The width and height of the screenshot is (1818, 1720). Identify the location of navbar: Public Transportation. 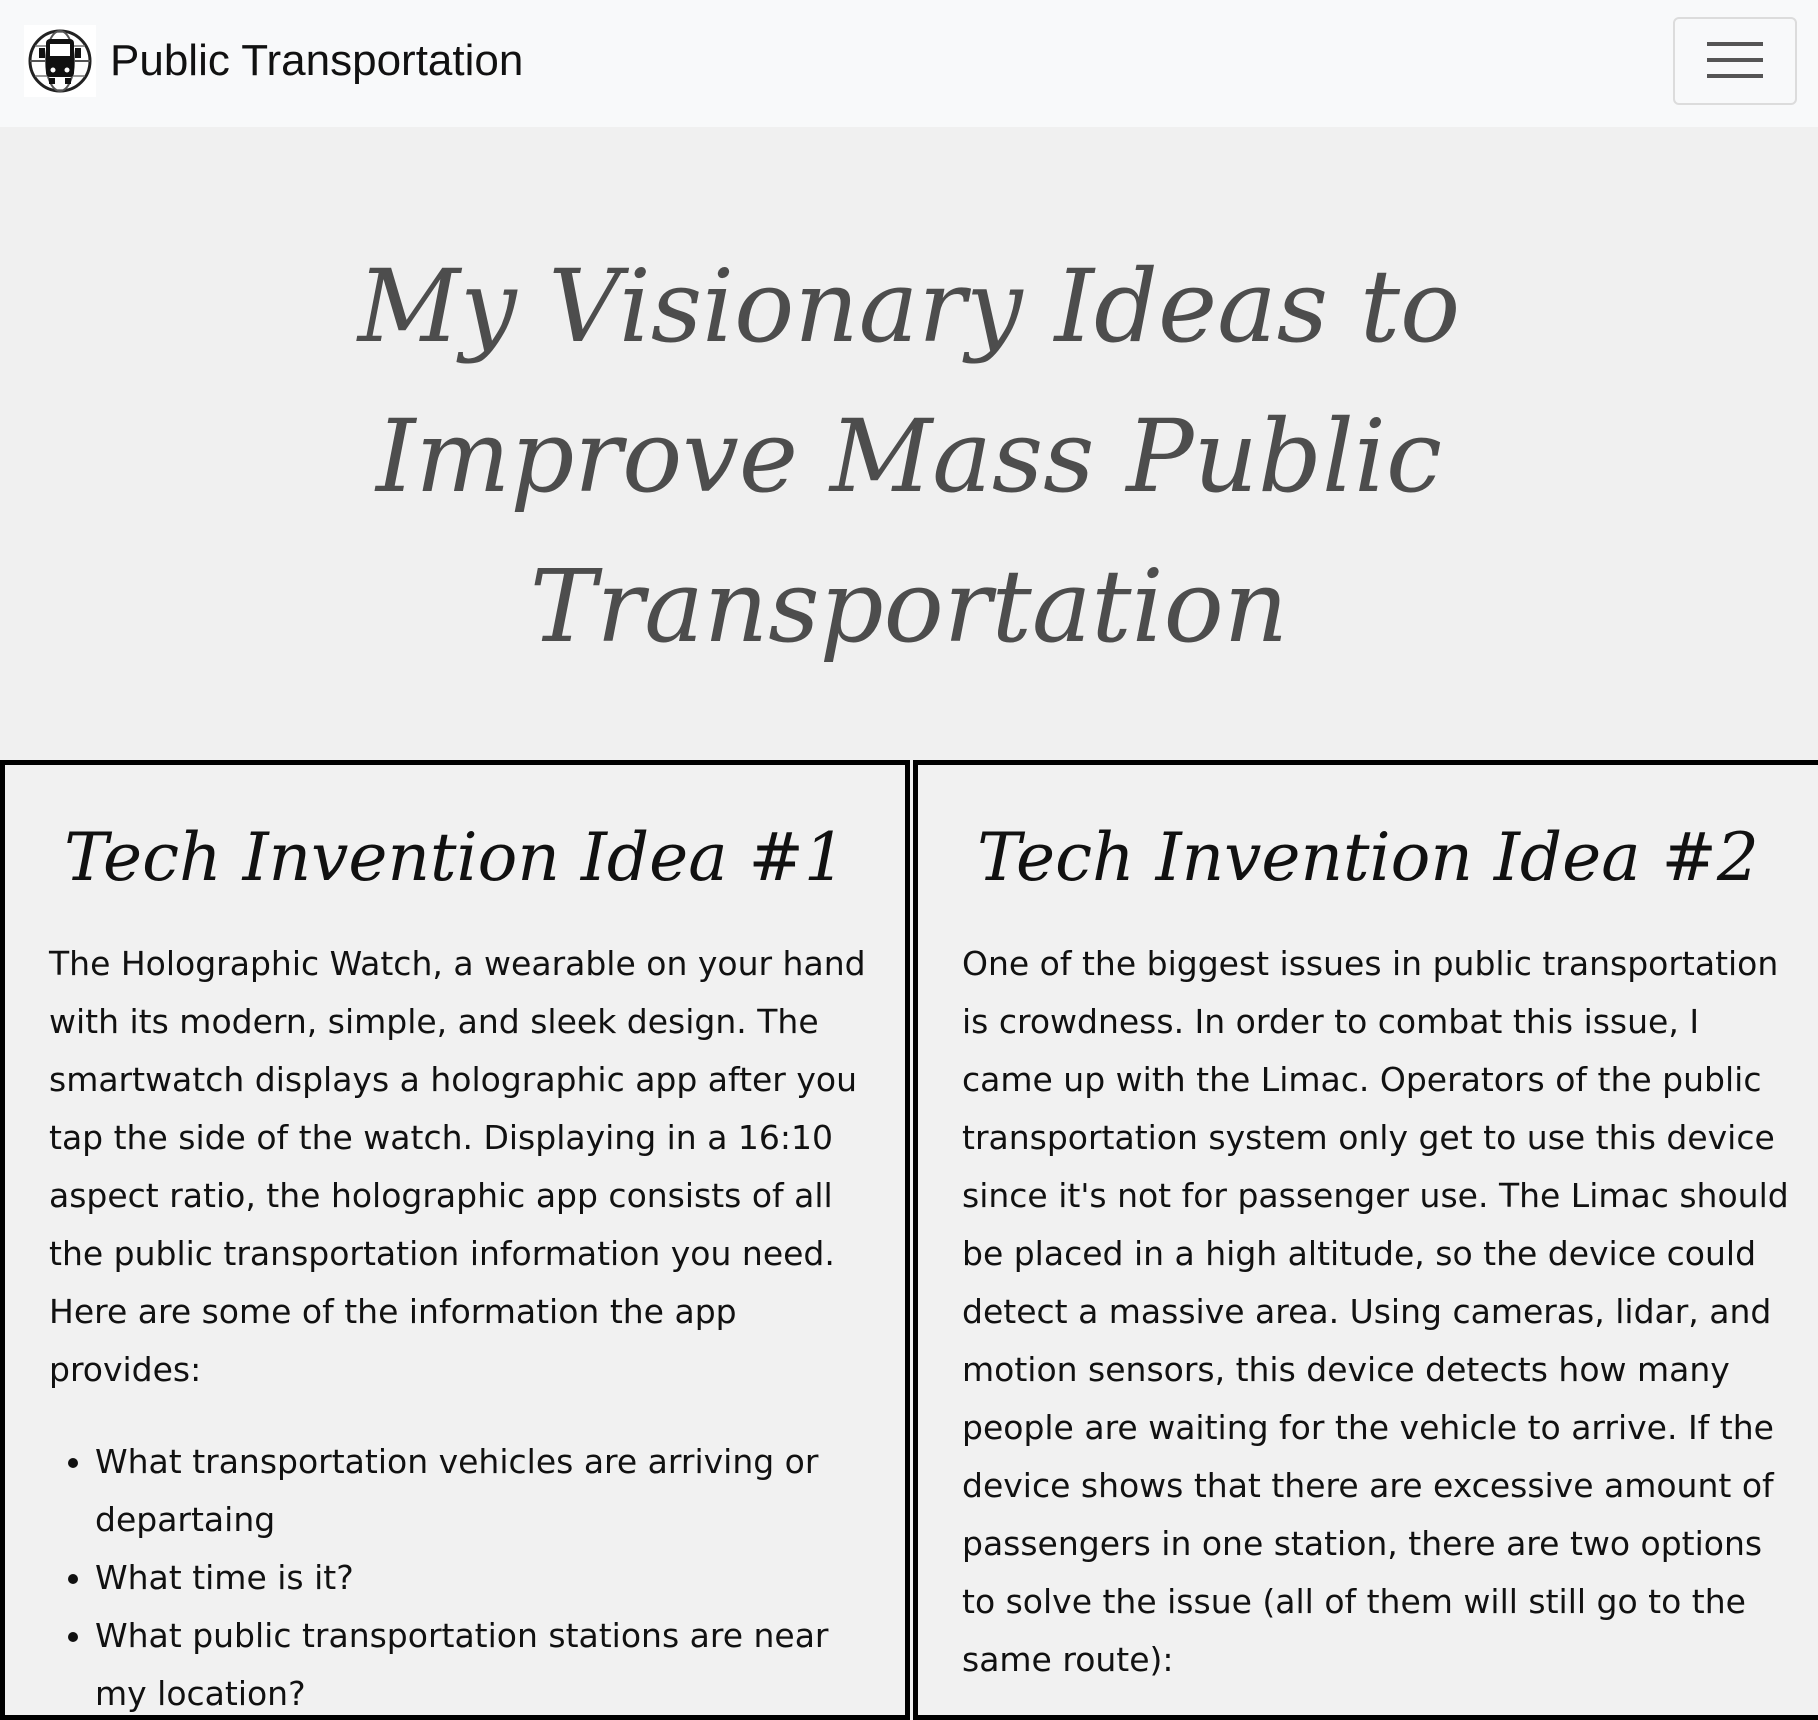
(909, 63).